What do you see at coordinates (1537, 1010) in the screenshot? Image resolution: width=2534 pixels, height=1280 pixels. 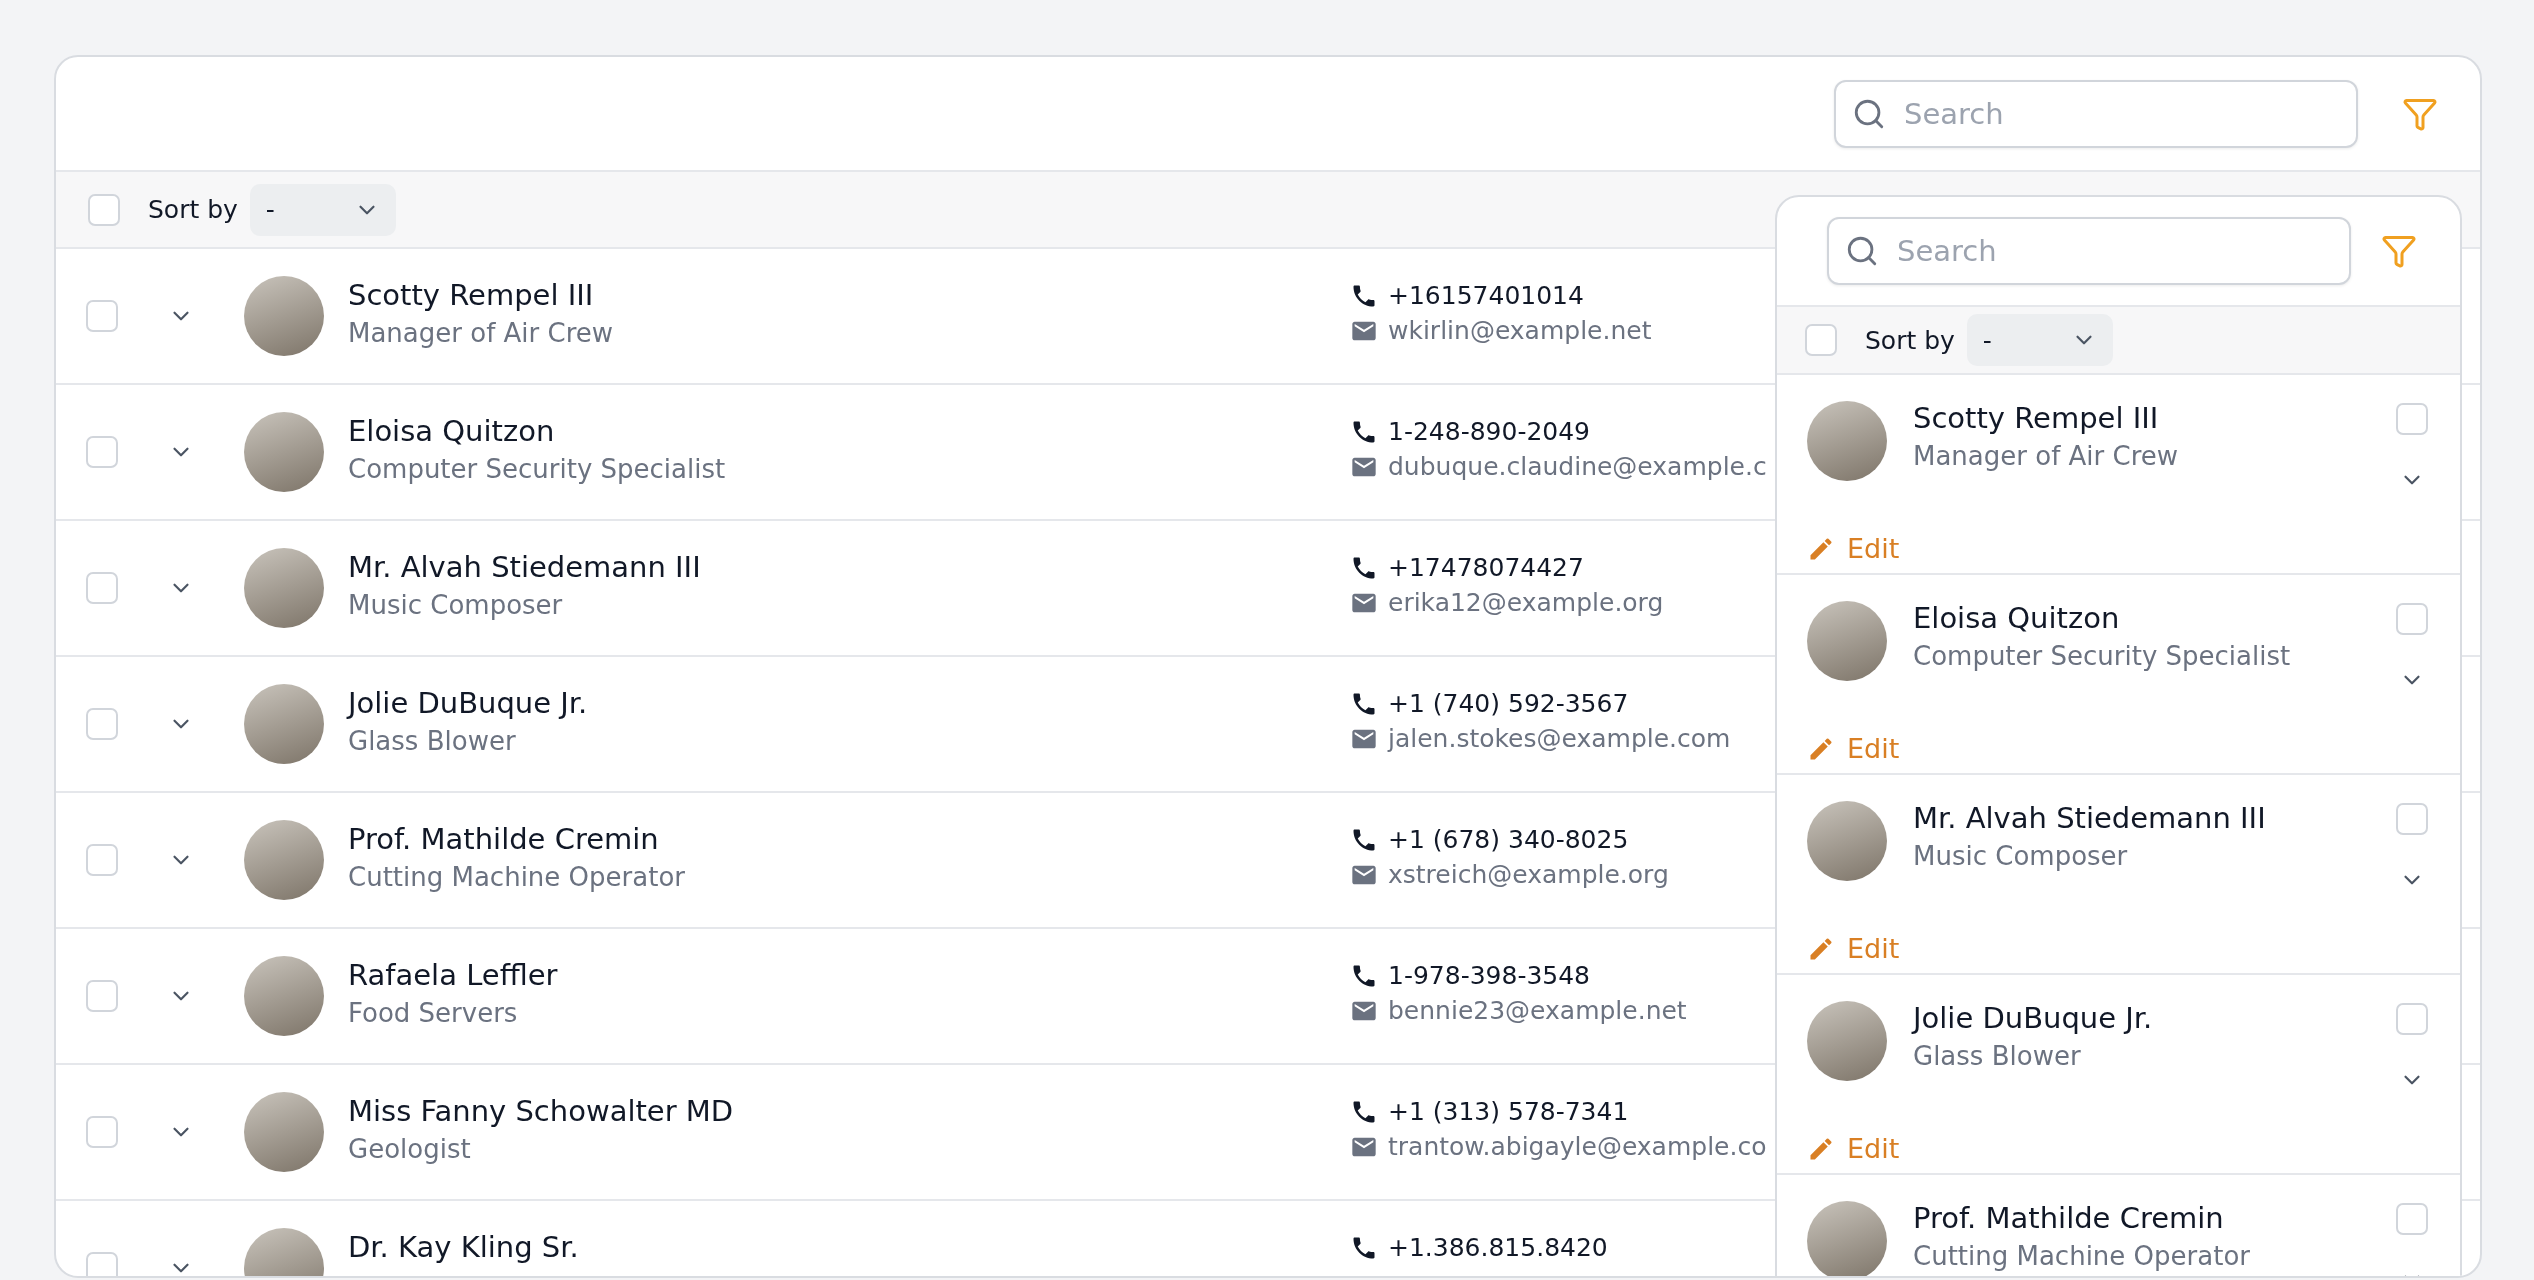 I see `email-address: bennie23@example.net` at bounding box center [1537, 1010].